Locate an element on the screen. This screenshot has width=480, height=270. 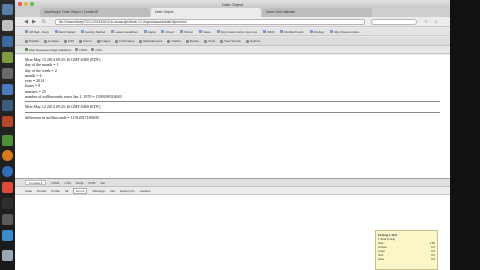
search-input is located at coordinates (394, 22).